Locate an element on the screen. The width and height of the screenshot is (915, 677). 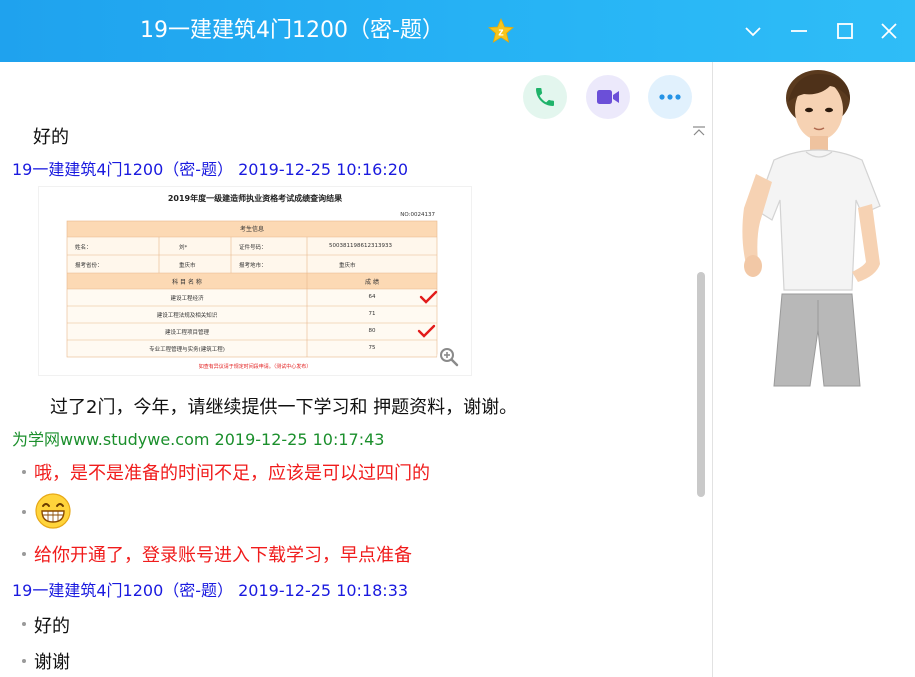
report-score: 75 is located at coordinates (372, 348).